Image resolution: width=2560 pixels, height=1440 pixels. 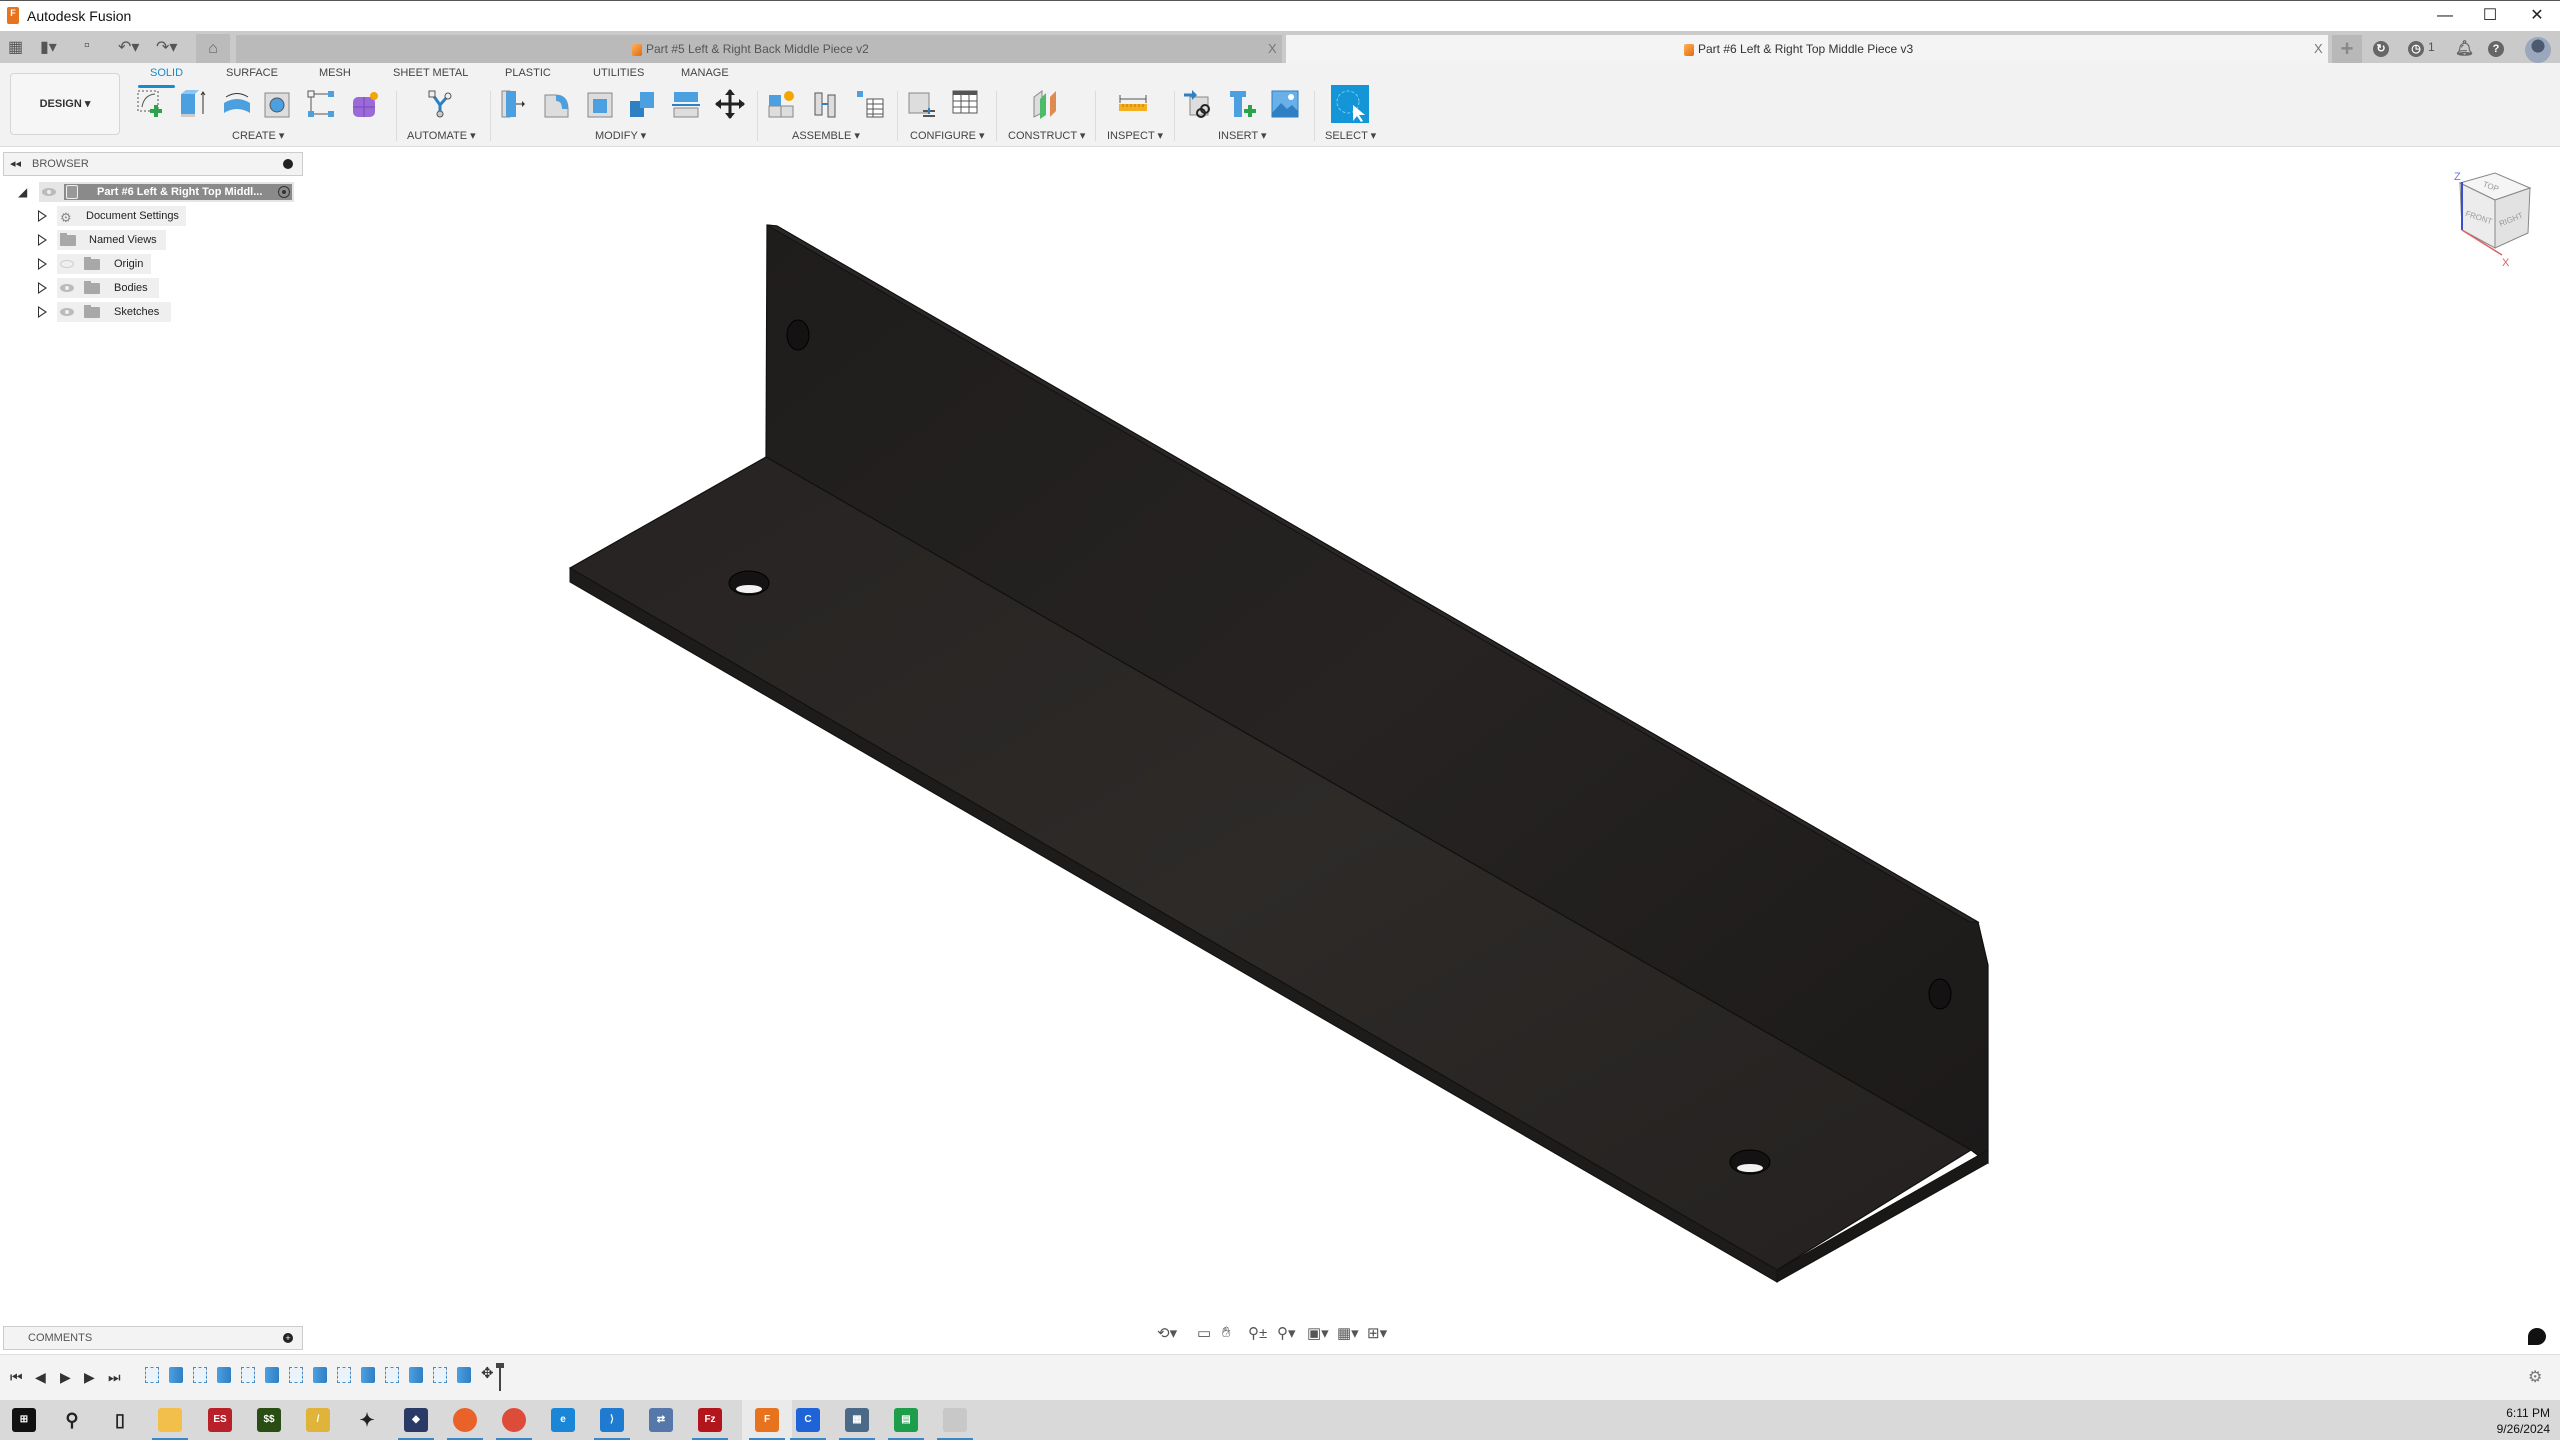 What do you see at coordinates (166, 73) in the screenshot?
I see `tab-solid: SOLID` at bounding box center [166, 73].